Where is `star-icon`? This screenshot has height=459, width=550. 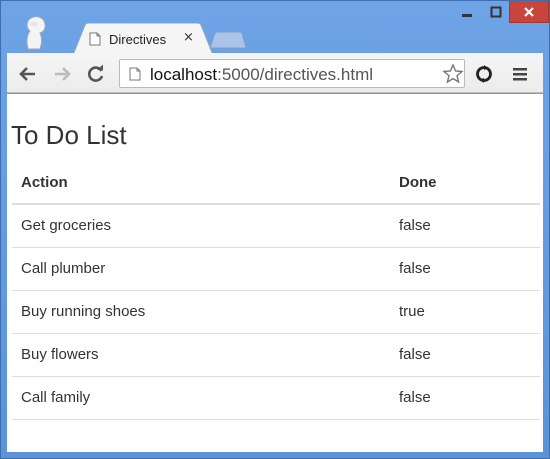
star-icon is located at coordinates (453, 74).